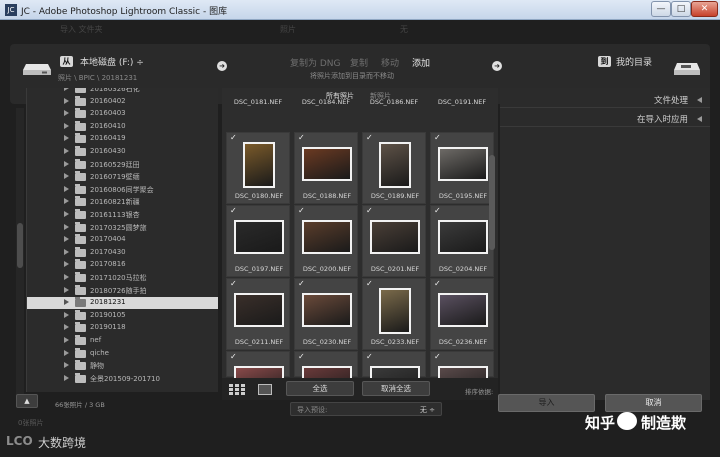 Image resolution: width=720 pixels, height=457 pixels. I want to click on photo-cell: ✓ DSC_0204.NEF, so click(462, 241).